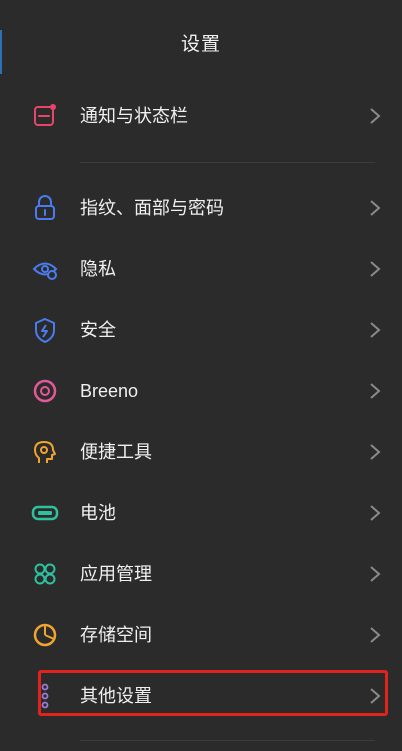 The height and width of the screenshot is (751, 402). I want to click on section-divider, so click(227, 162).